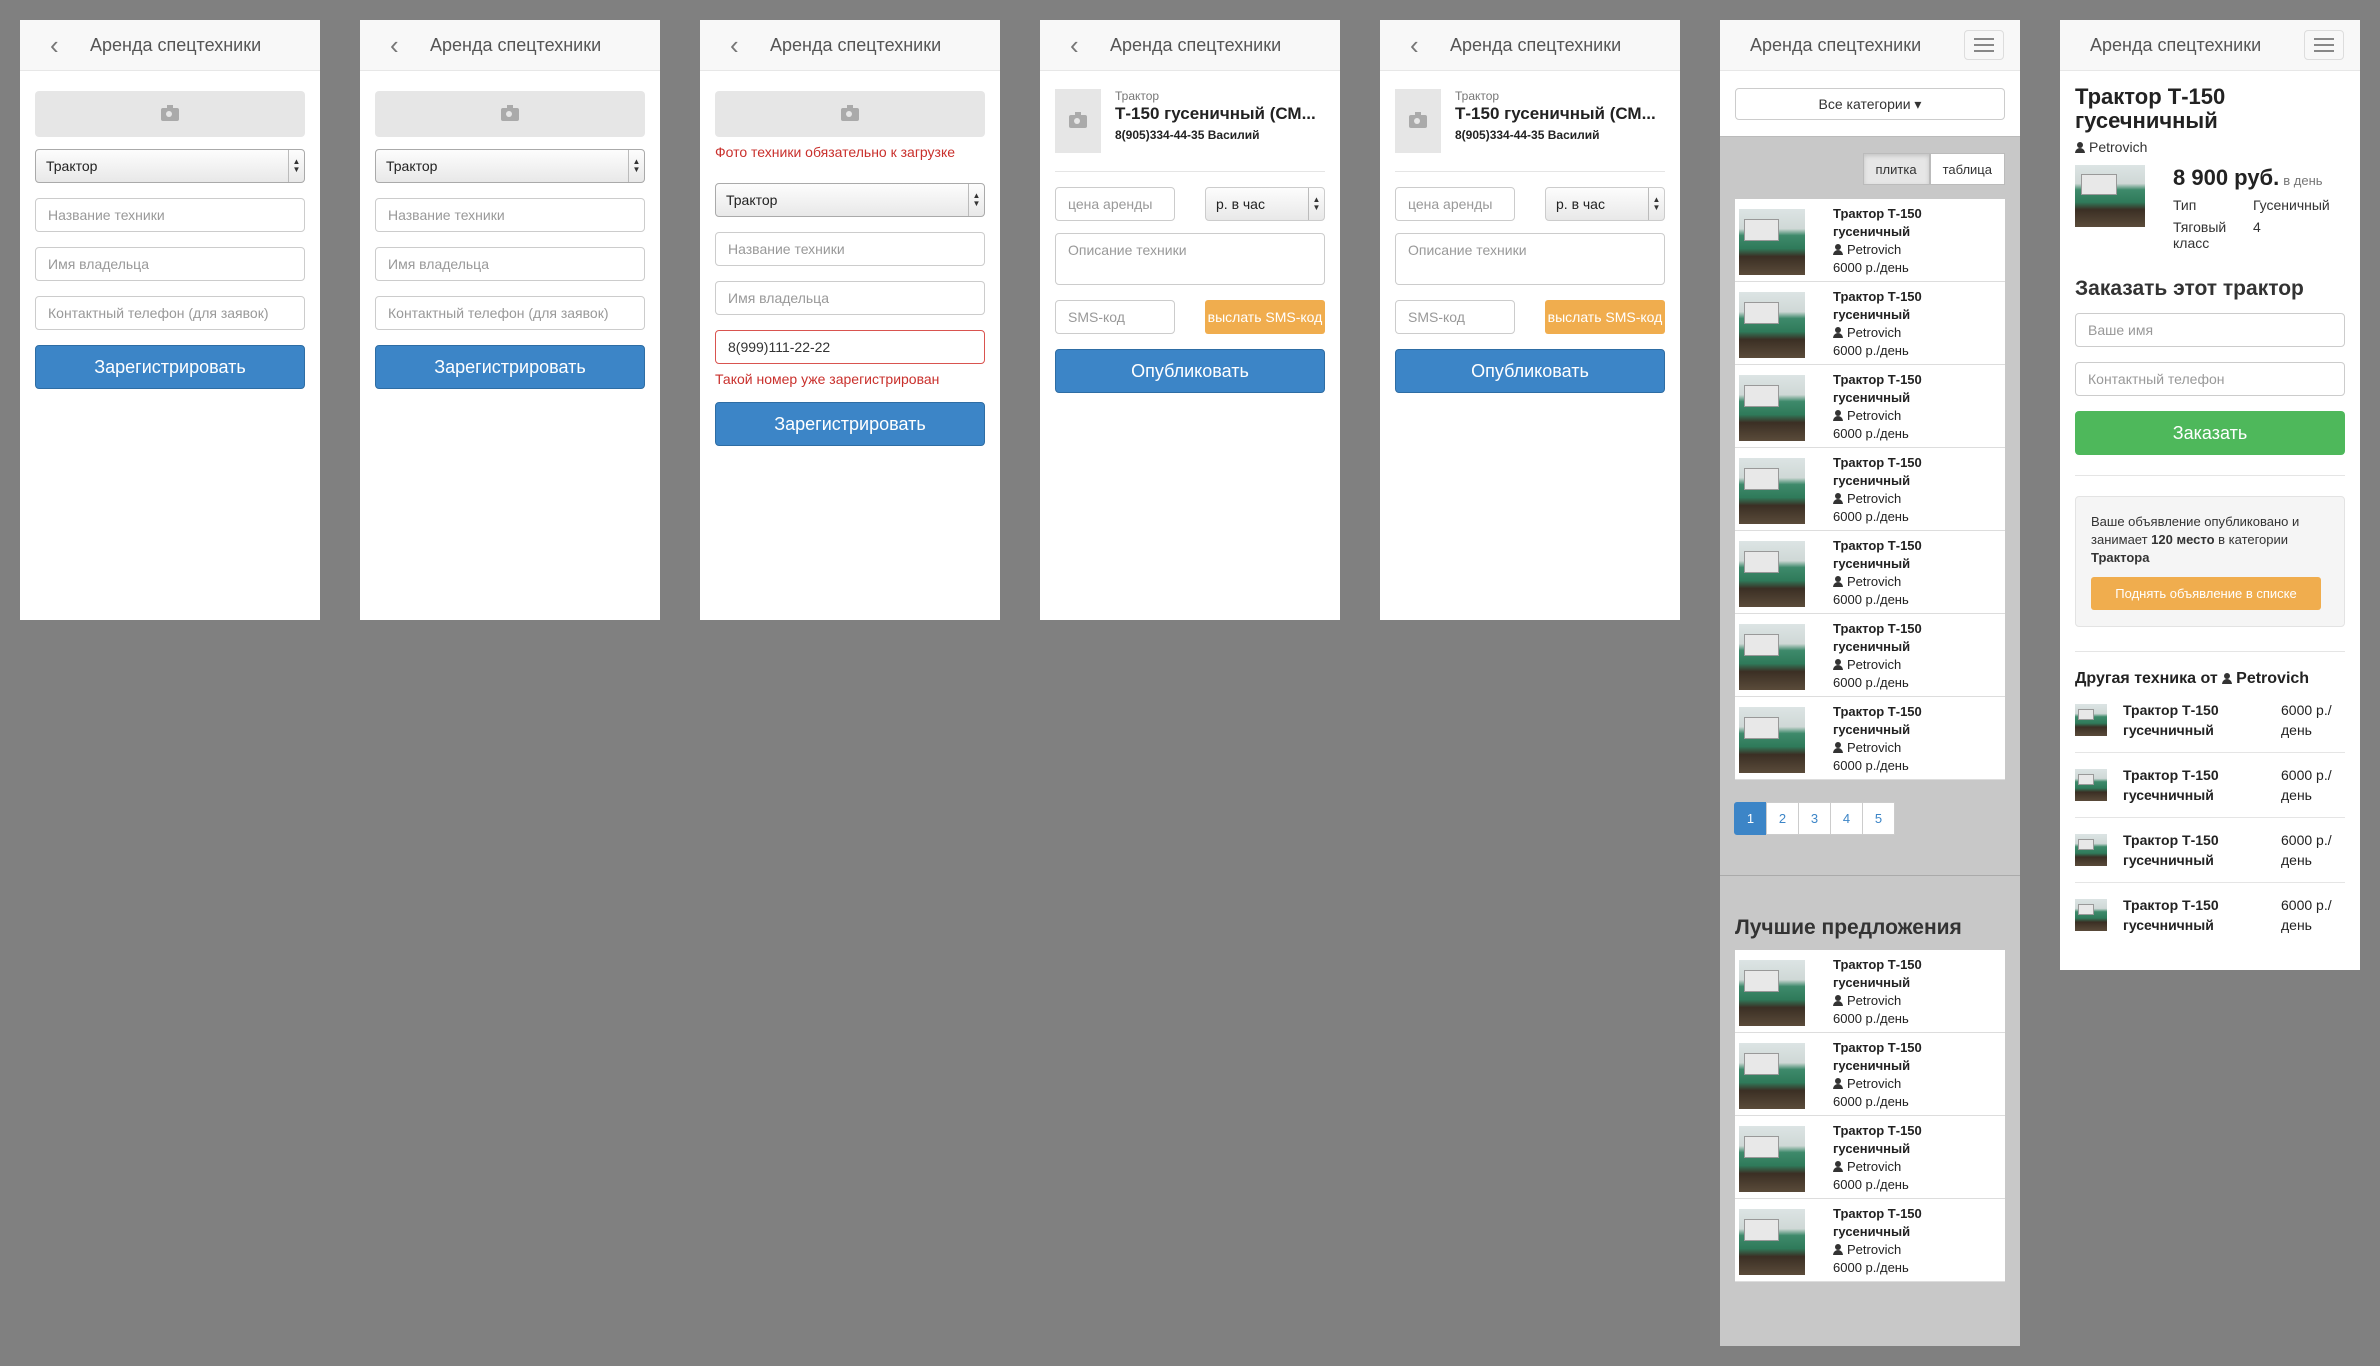 The width and height of the screenshot is (2380, 1366). What do you see at coordinates (1896, 169) in the screenshot?
I see `view-tile-button: плитка` at bounding box center [1896, 169].